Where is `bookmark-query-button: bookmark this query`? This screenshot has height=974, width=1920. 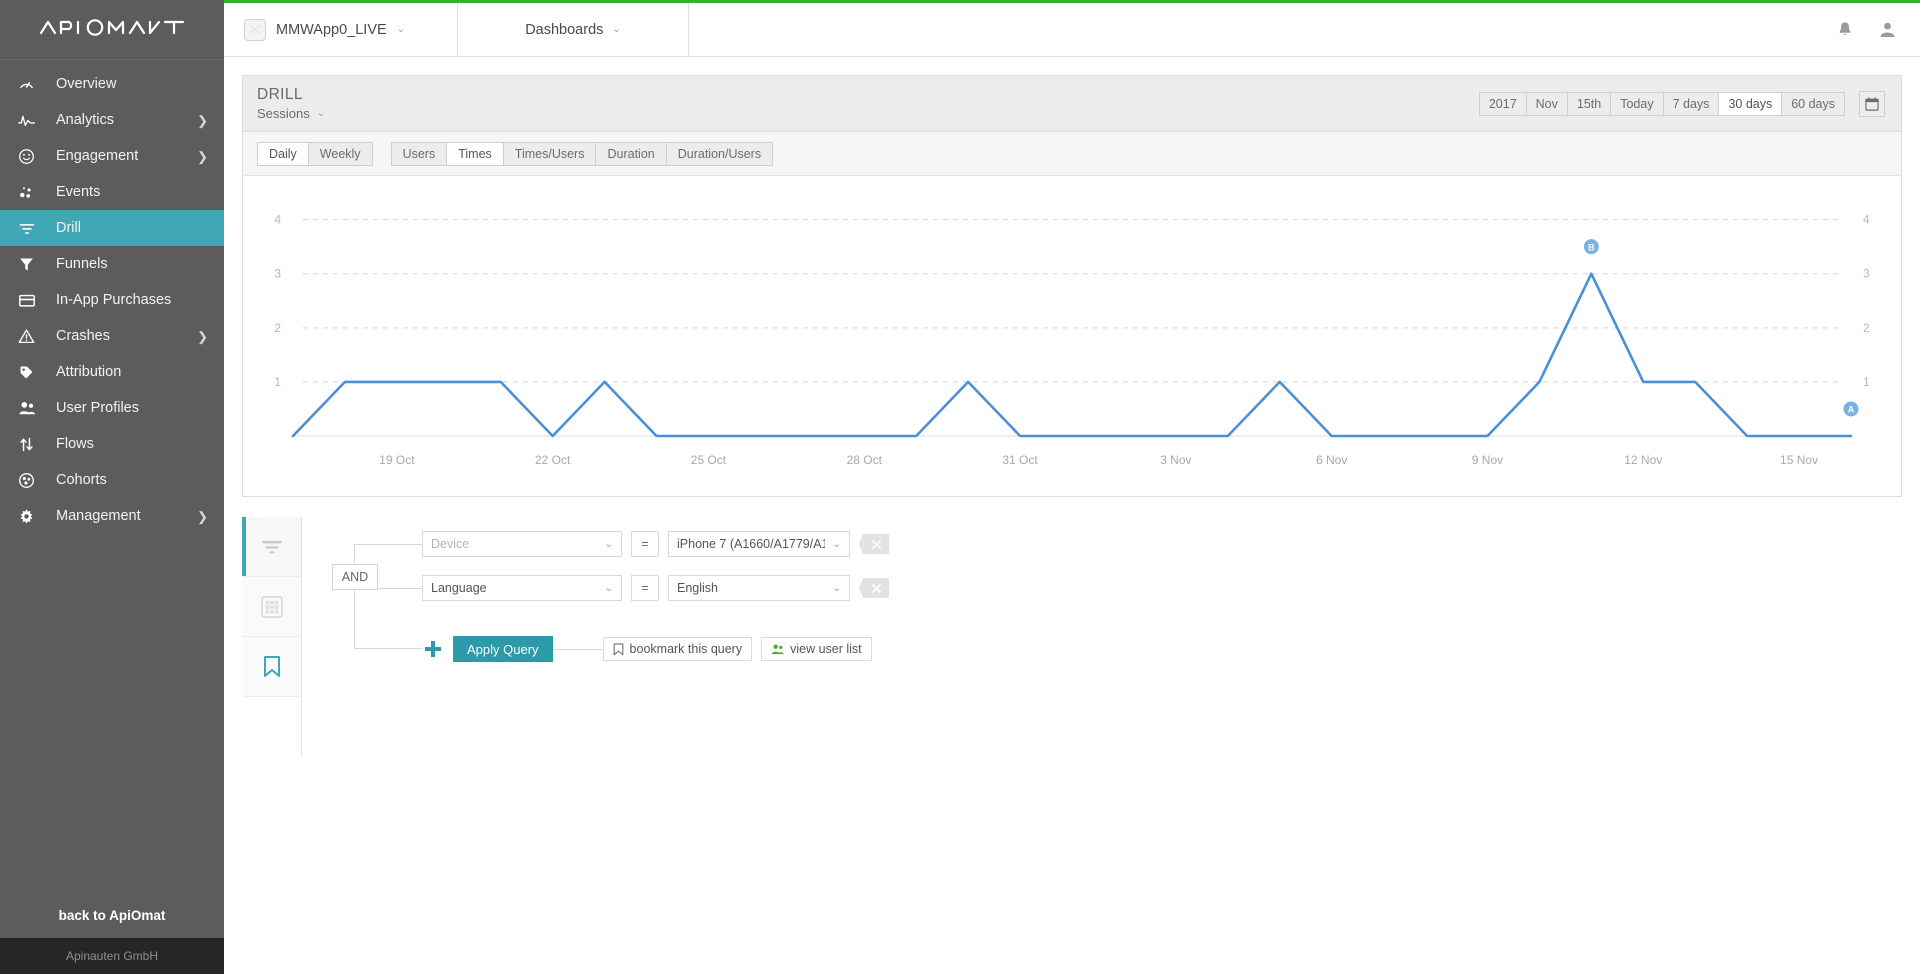
bookmark-query-button: bookmark this query is located at coordinates (677, 649).